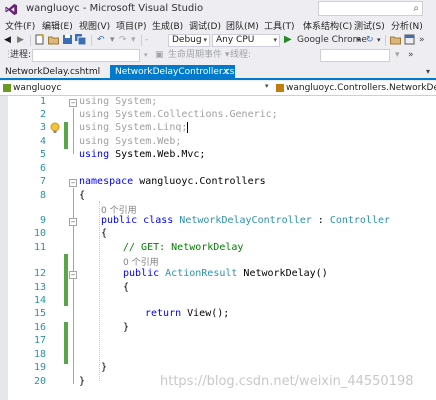 The height and width of the screenshot is (400, 436). What do you see at coordinates (133, 40) in the screenshot?
I see `redo-dropdown-icon: ▾` at bounding box center [133, 40].